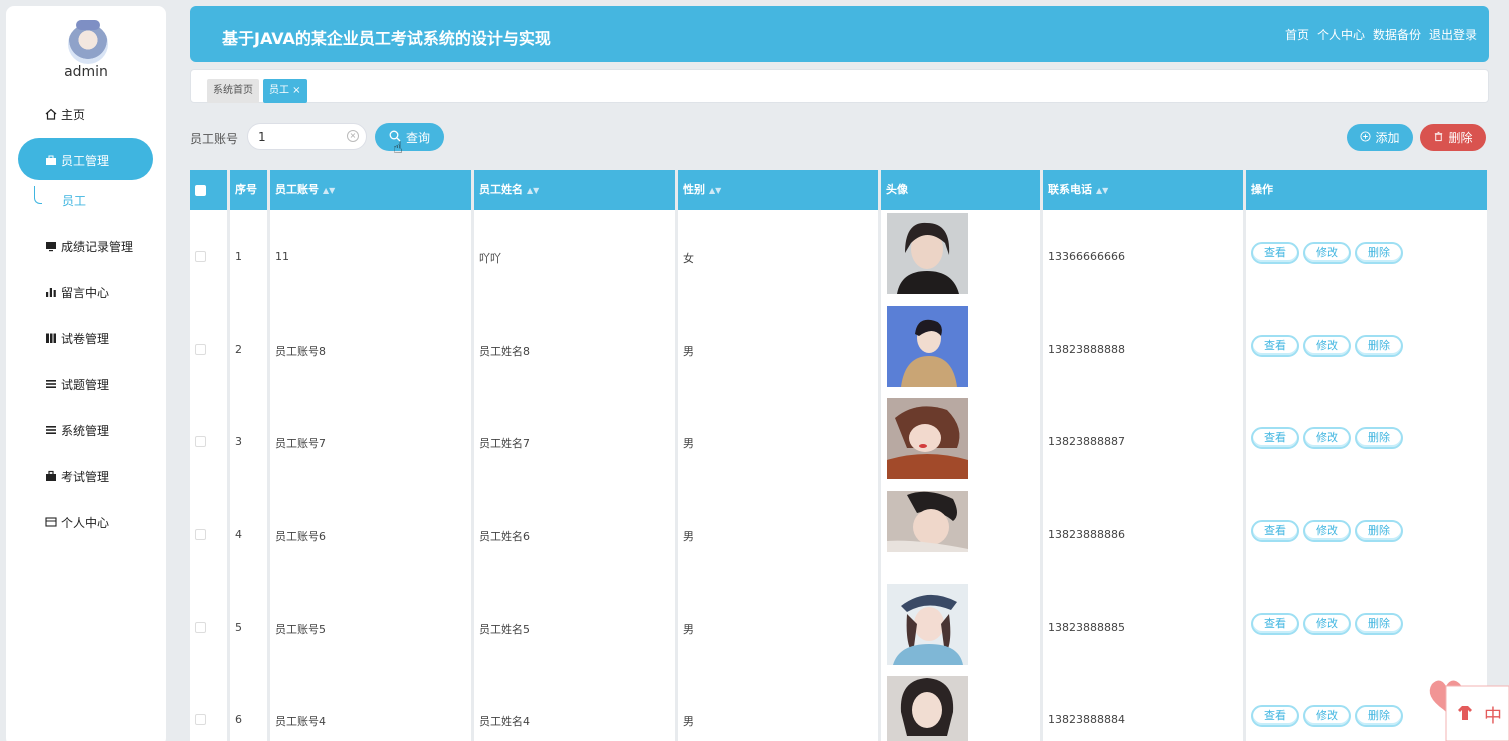  I want to click on col-header-label: 员工账号, so click(297, 189).